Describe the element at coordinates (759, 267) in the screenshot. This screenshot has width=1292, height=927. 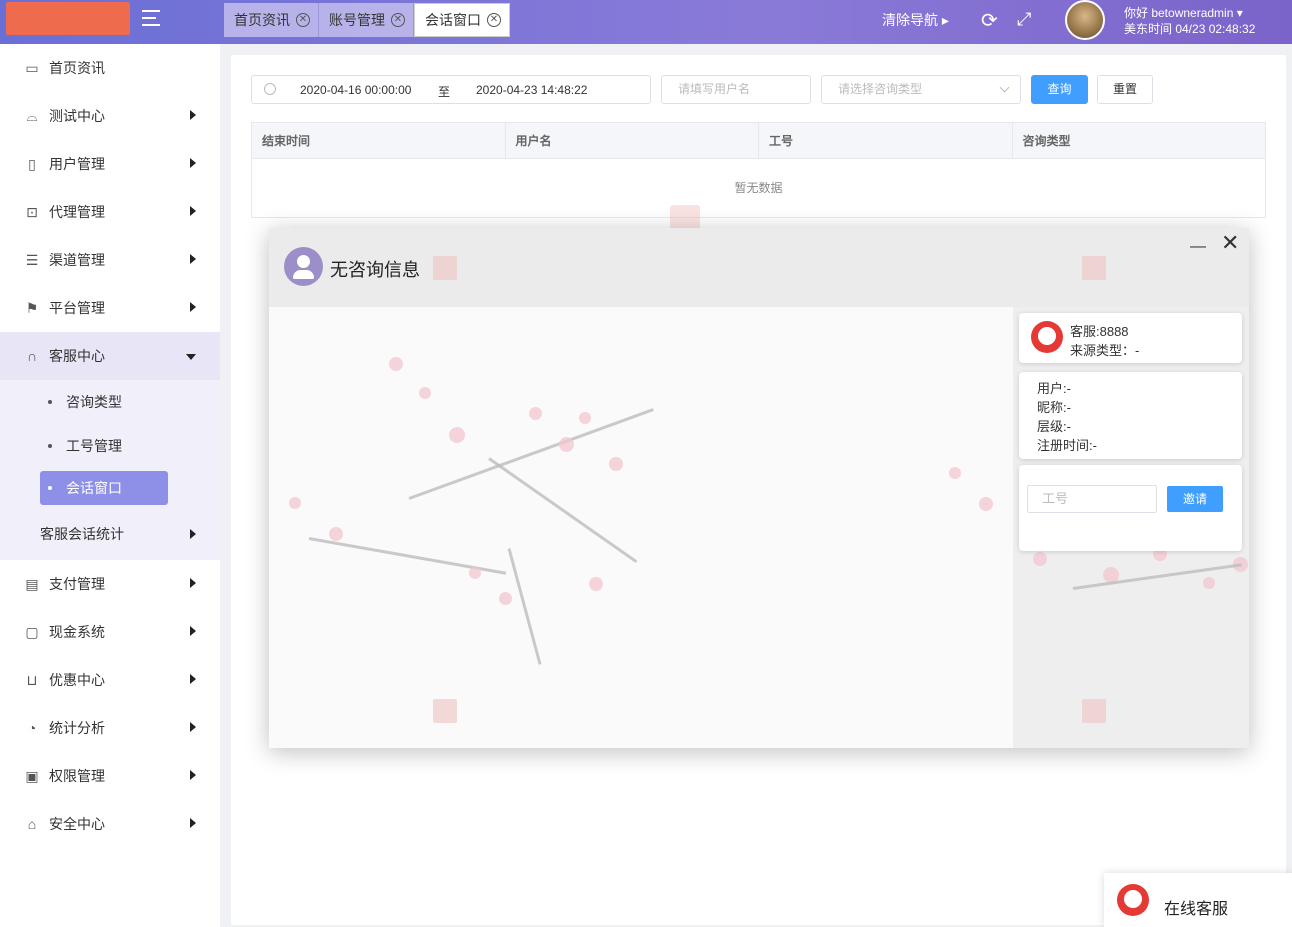
I see `dialog-header: 无咨询信息 — ✕` at that location.